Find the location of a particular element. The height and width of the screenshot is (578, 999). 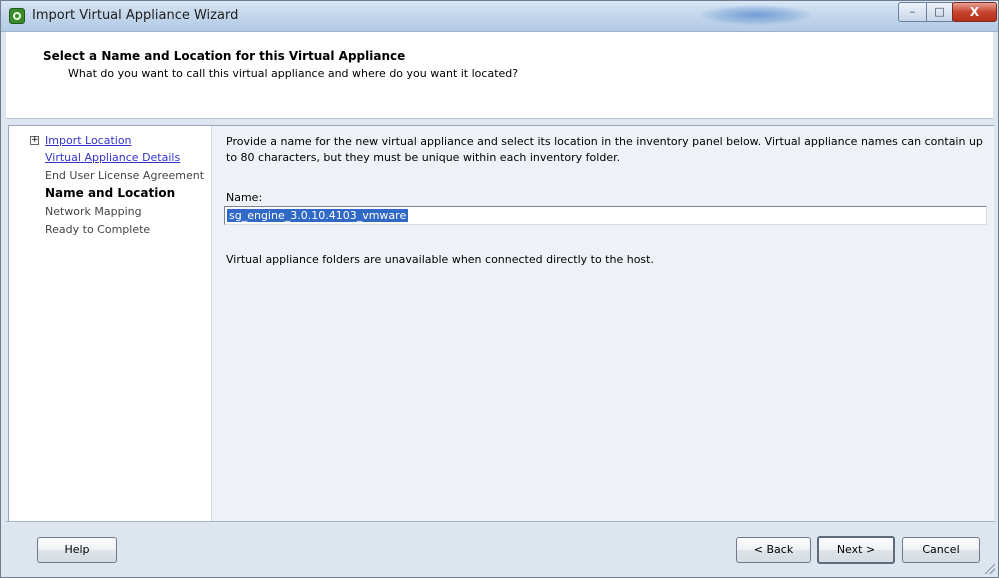

back-button: < Back is located at coordinates (773, 550).